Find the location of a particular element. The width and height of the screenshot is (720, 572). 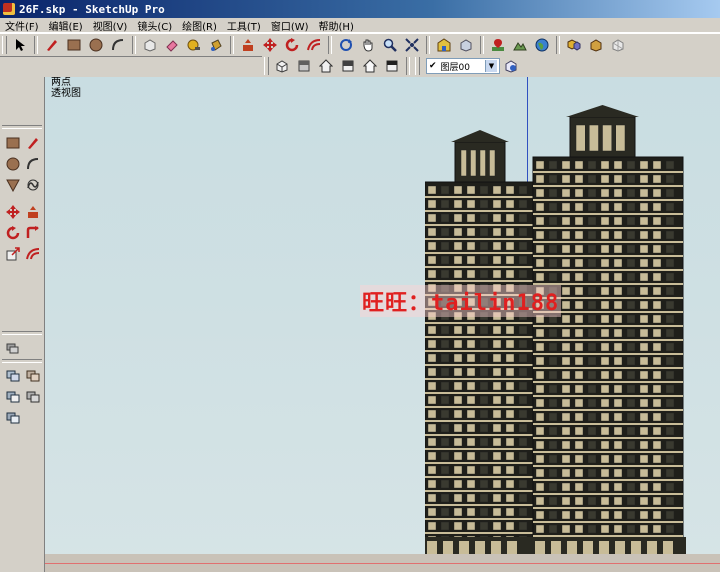

left-intersect-button is located at coordinates (12, 396).